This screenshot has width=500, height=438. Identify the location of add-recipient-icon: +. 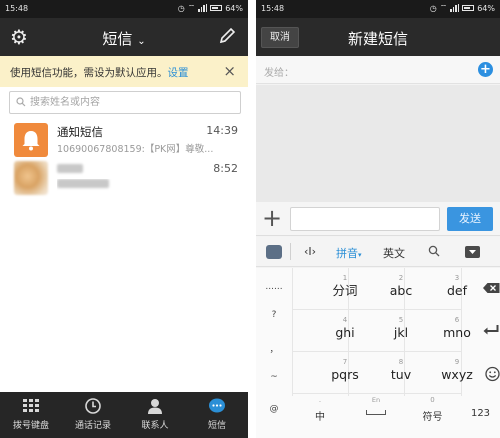
(485, 69).